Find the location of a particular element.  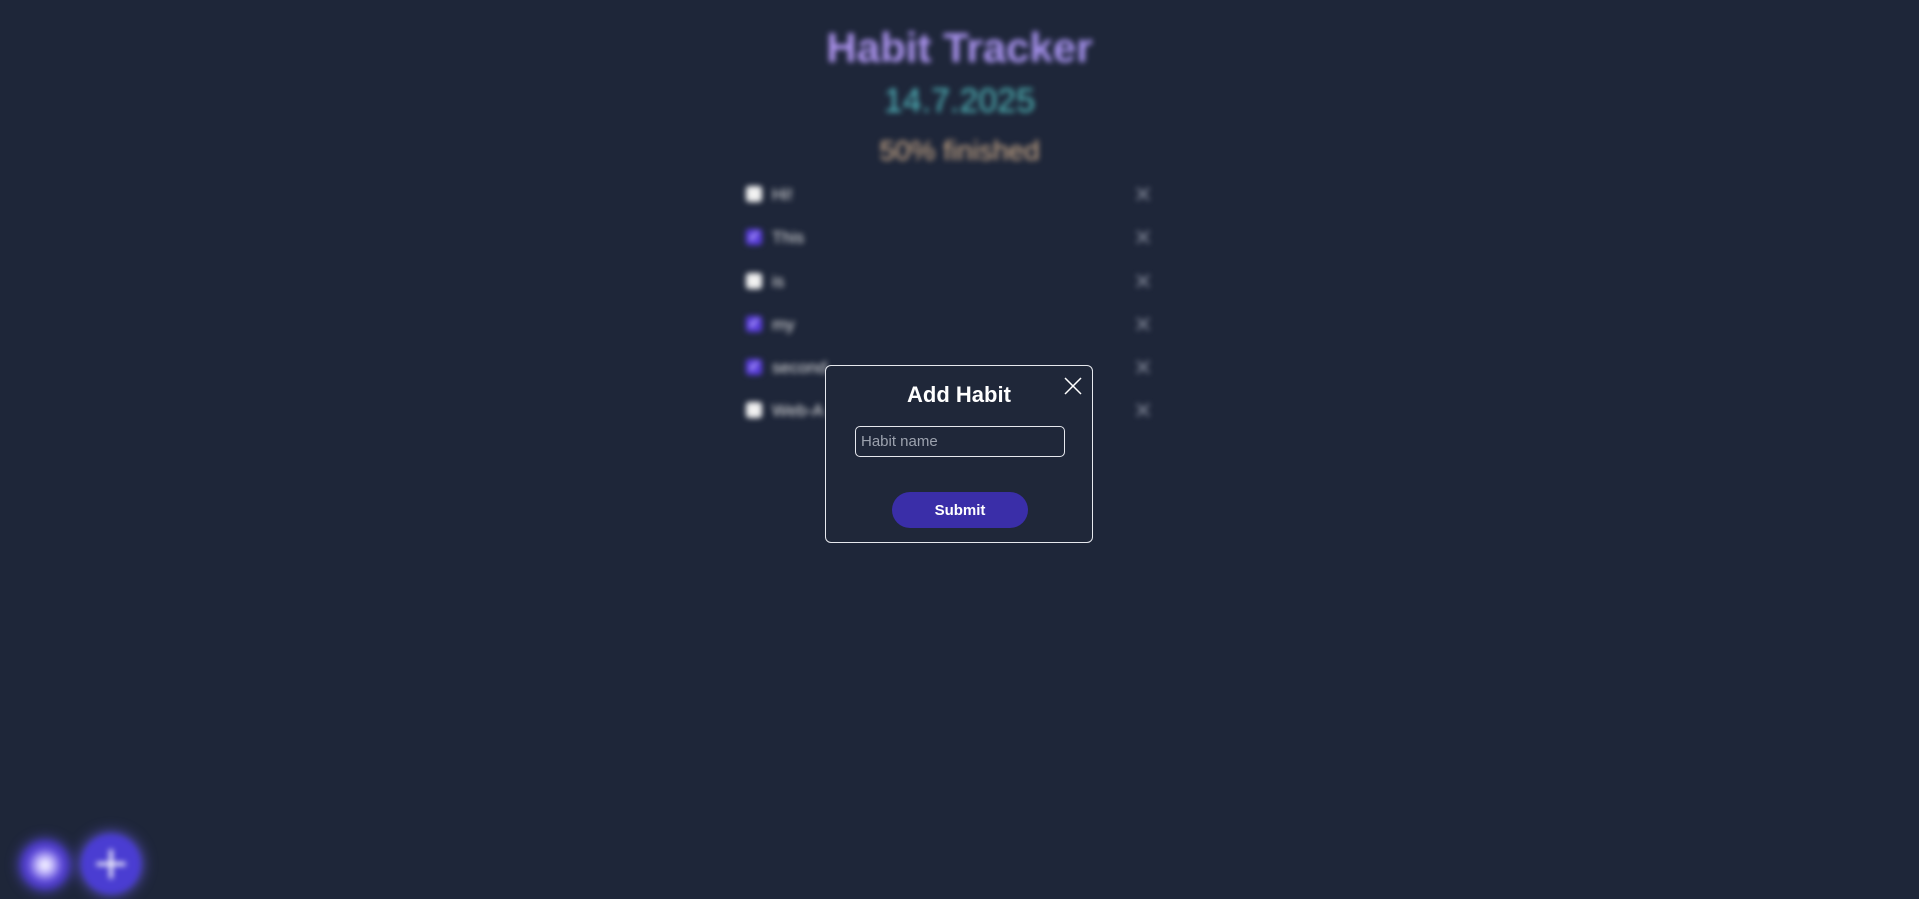

habit-row: This is located at coordinates (951, 245).